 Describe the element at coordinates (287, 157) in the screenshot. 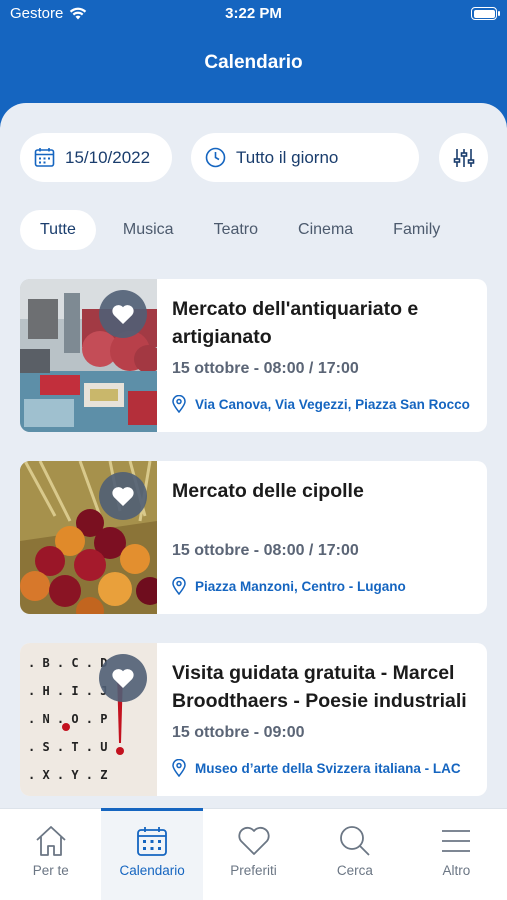

I see `time-value: Tutto il giorno` at that location.